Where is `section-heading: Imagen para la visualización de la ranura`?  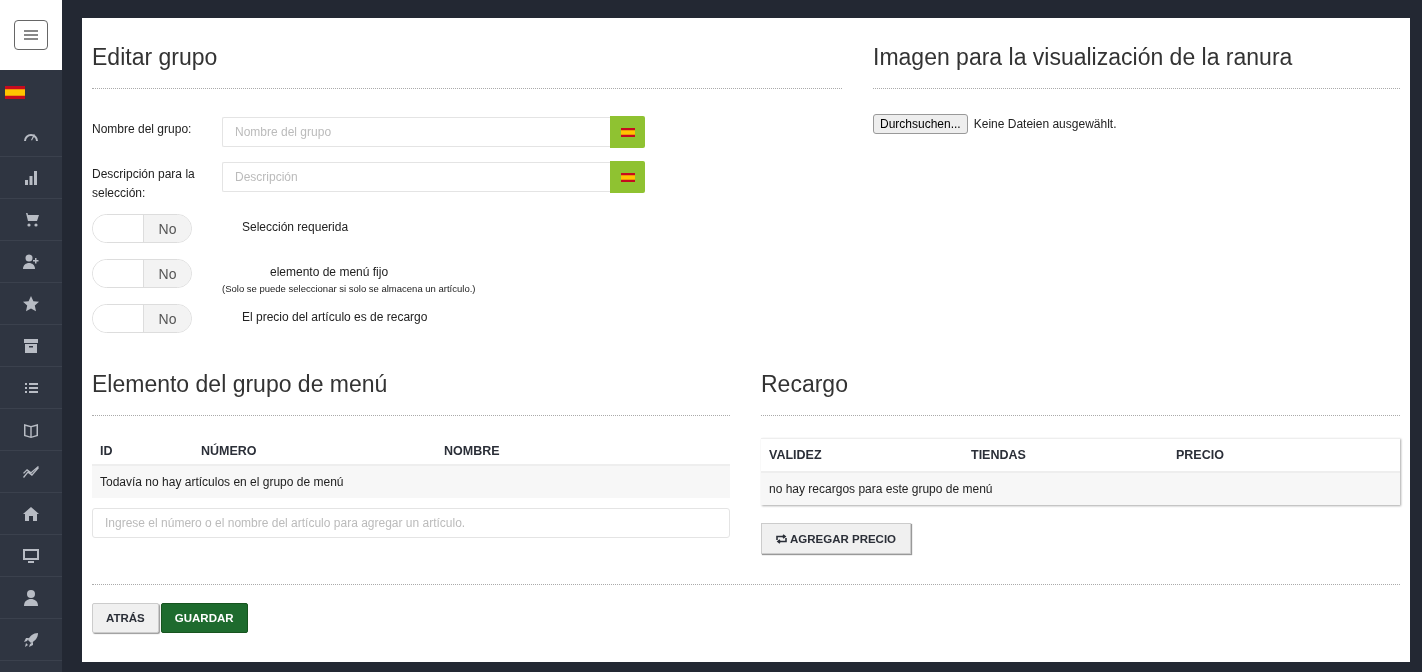 section-heading: Imagen para la visualización de la ranura is located at coordinates (1083, 57).